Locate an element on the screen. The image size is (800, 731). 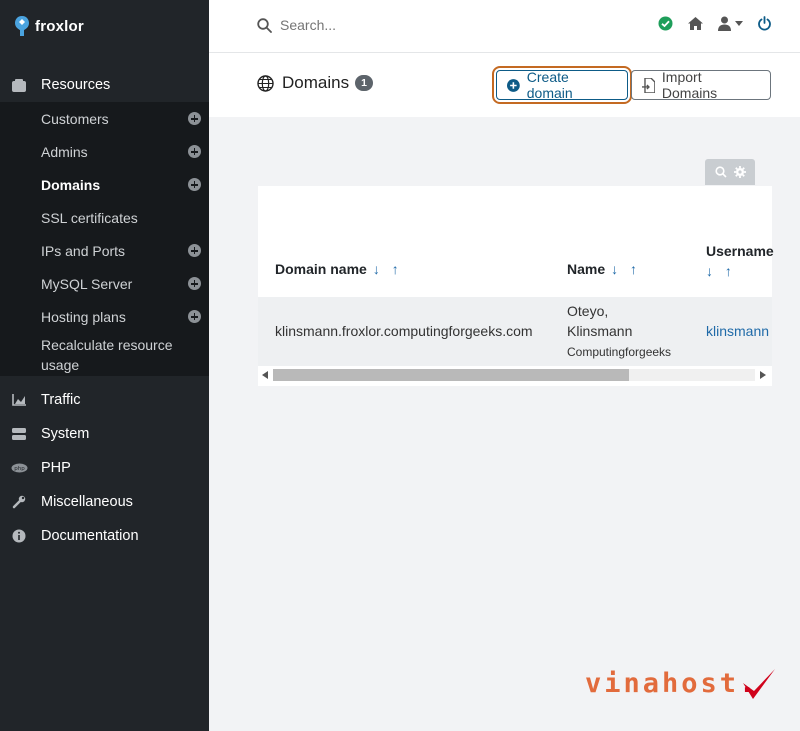
chevron-down-icon is located at coordinates (739, 23).